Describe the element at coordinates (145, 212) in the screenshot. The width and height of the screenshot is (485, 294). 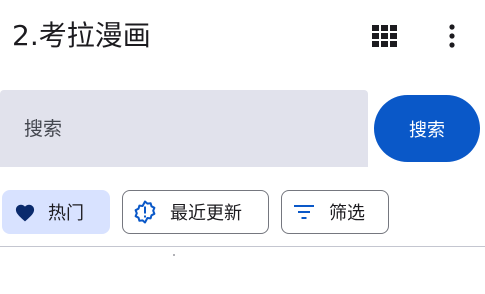
I see `new-releases-icon` at that location.